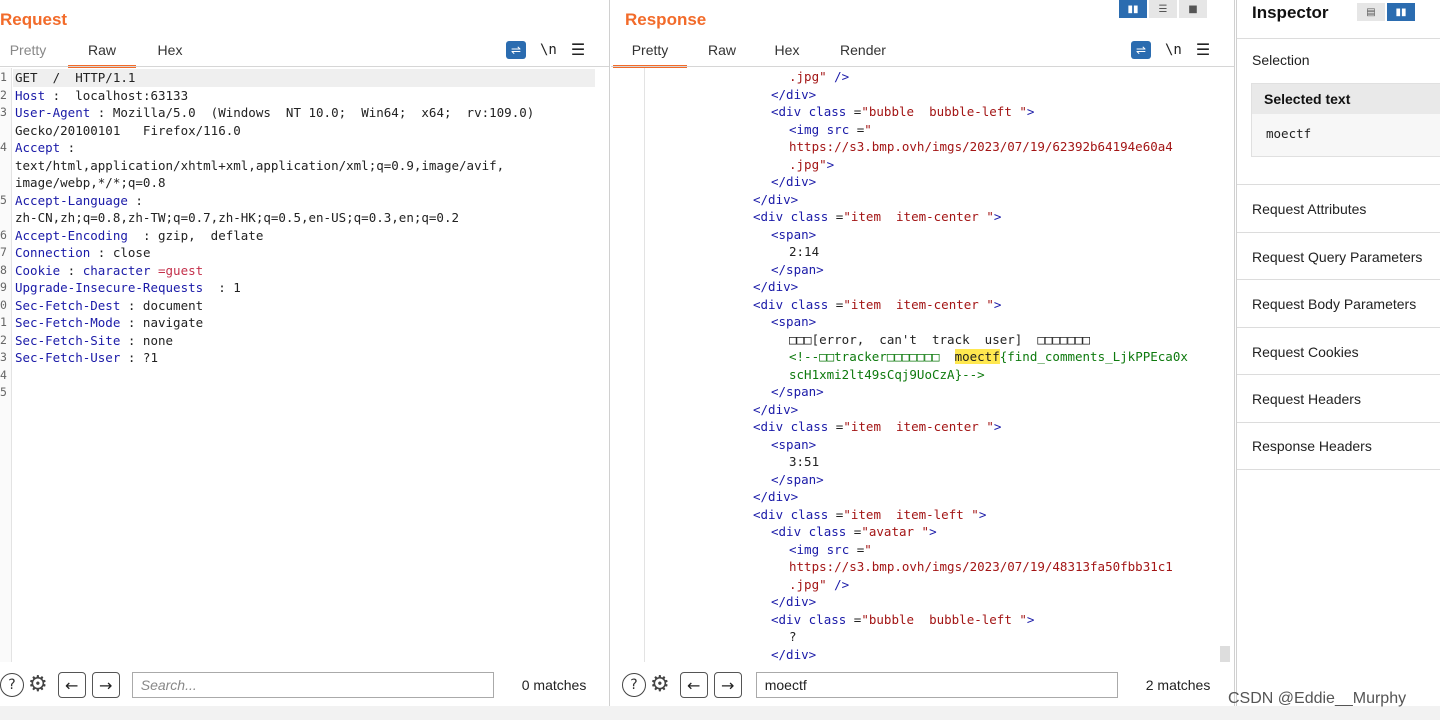  Describe the element at coordinates (1338, 208) in the screenshot. I see `section-request-attributes: Request Attributes` at that location.